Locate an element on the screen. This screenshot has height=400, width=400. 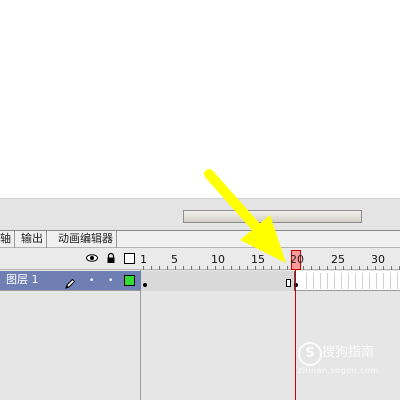
tab-output: 输出 is located at coordinates (32, 239).